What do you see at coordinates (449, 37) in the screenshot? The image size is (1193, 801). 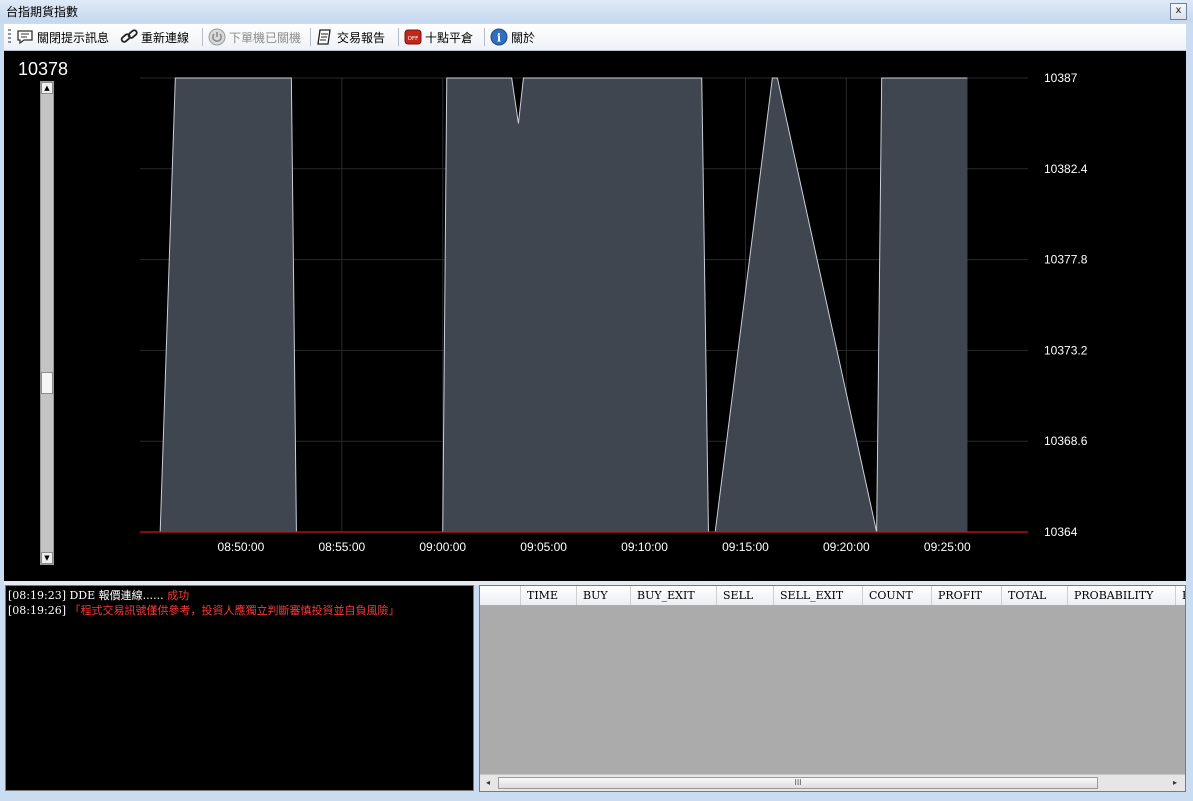 I see `ten-oclock-close-label: 十點平倉` at bounding box center [449, 37].